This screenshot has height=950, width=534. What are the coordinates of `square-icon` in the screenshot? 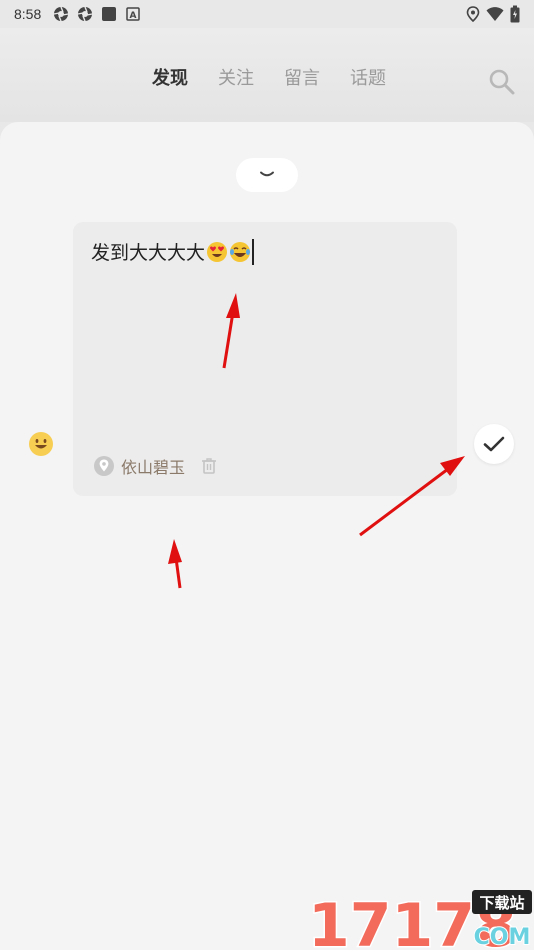 It's located at (109, 14).